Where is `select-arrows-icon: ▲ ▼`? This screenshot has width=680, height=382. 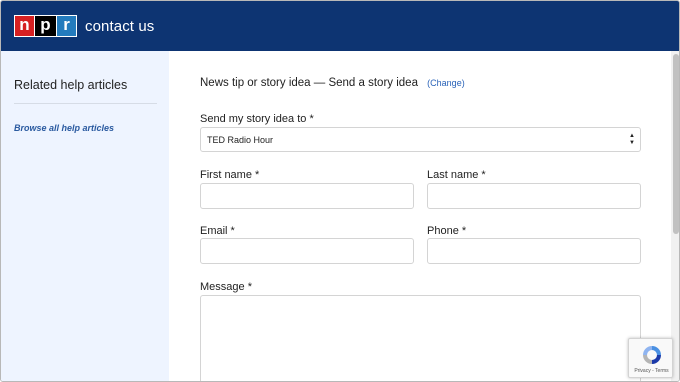
select-arrows-icon: ▲ ▼ is located at coordinates (632, 139).